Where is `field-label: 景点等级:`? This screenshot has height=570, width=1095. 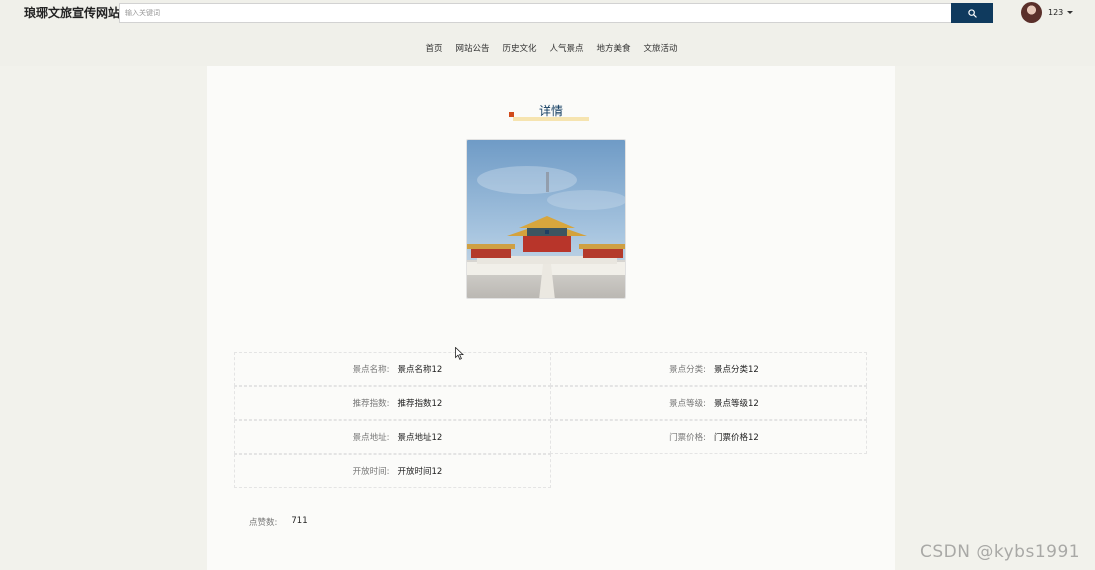 field-label: 景点等级: is located at coordinates (687, 403).